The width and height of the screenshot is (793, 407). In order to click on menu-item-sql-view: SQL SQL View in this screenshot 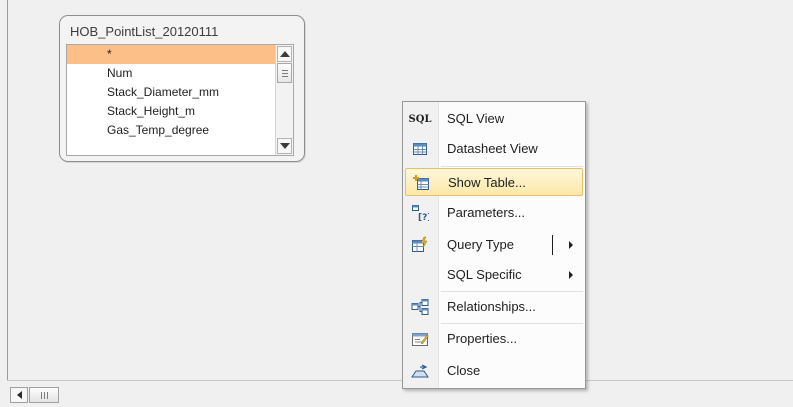, I will do `click(494, 119)`.